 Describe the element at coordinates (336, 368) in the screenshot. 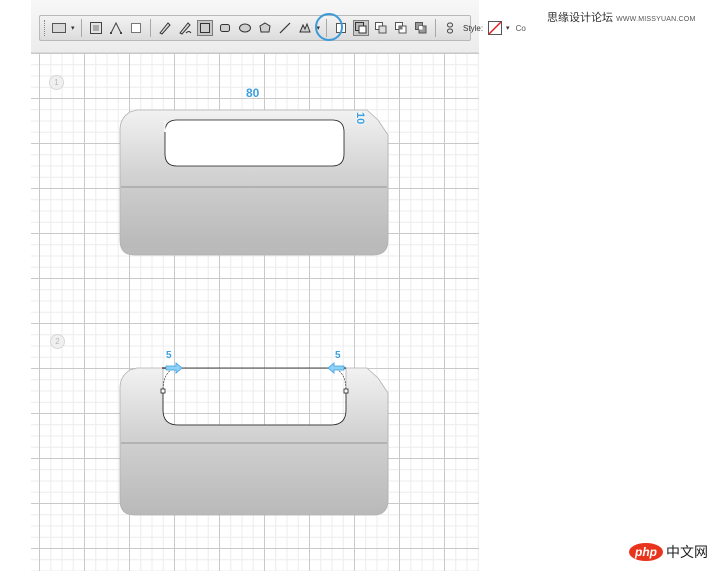

I see `arrow-left-icon` at that location.